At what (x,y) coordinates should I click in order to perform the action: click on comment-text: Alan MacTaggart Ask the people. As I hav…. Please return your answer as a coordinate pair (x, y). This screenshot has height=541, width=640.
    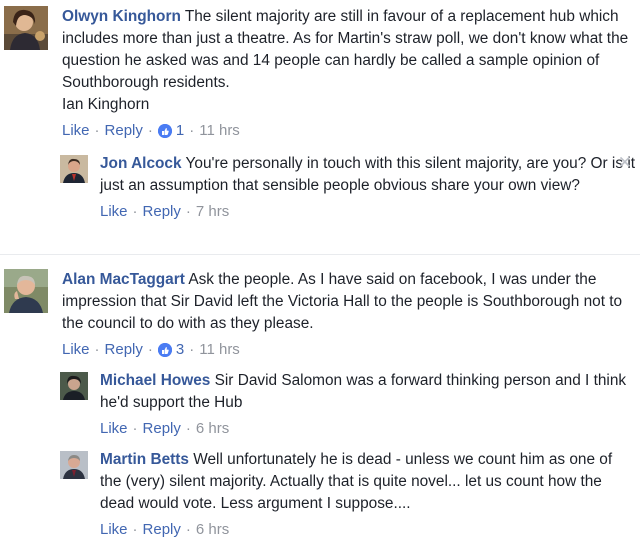
    Looking at the image, I should click on (348, 302).